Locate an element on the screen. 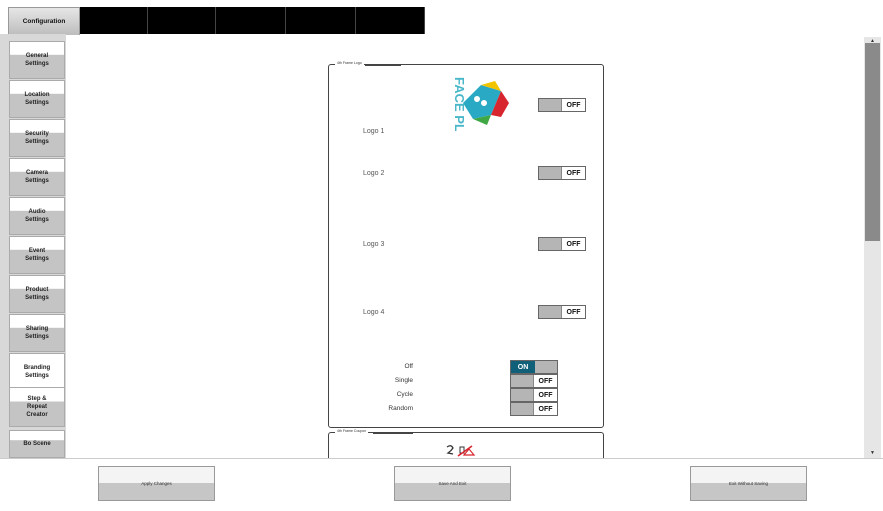 This screenshot has width=883, height=511. sidebar-item-label: Sharing Settings is located at coordinates (37, 333).